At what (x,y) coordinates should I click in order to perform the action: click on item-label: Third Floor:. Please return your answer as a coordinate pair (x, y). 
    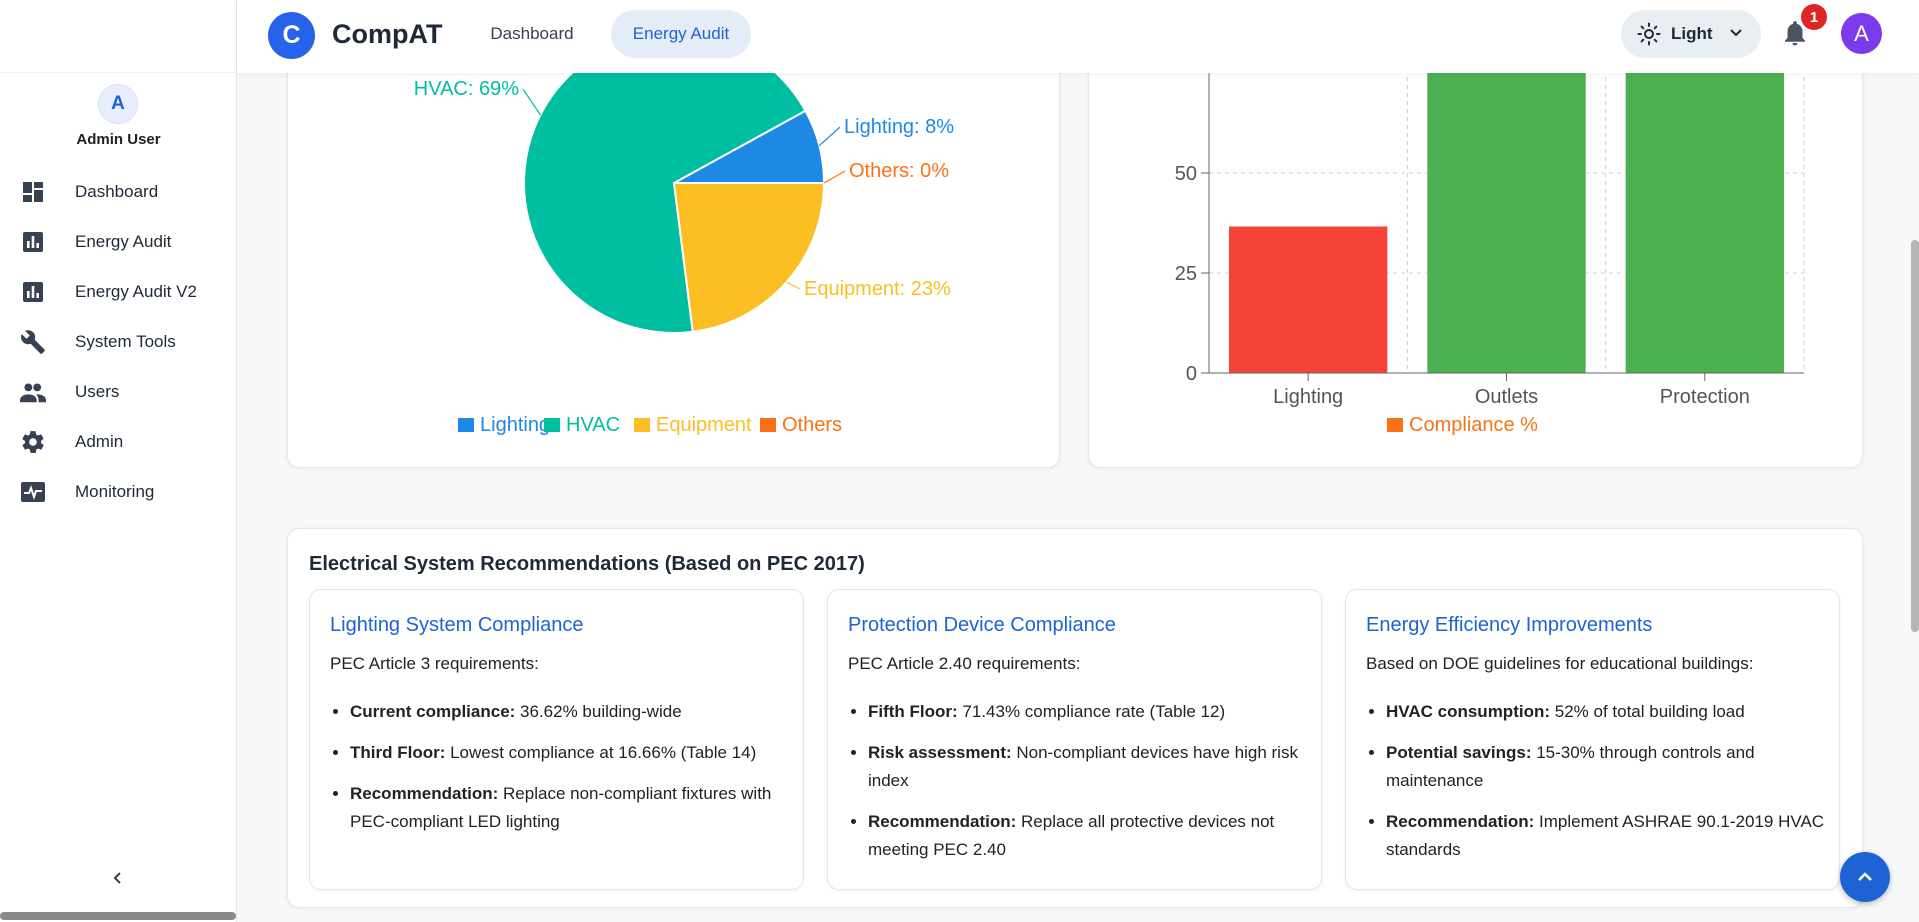
    Looking at the image, I should click on (398, 752).